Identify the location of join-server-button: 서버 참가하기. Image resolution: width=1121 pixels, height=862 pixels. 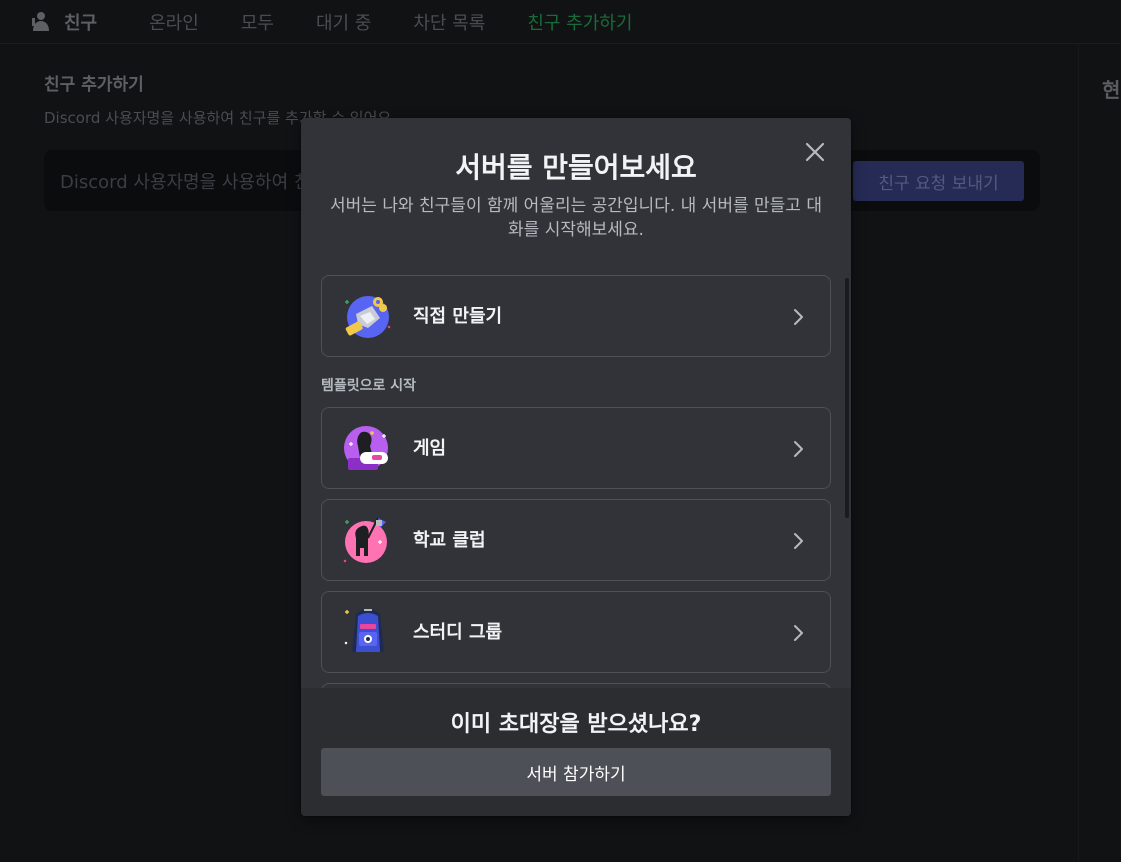
(576, 772).